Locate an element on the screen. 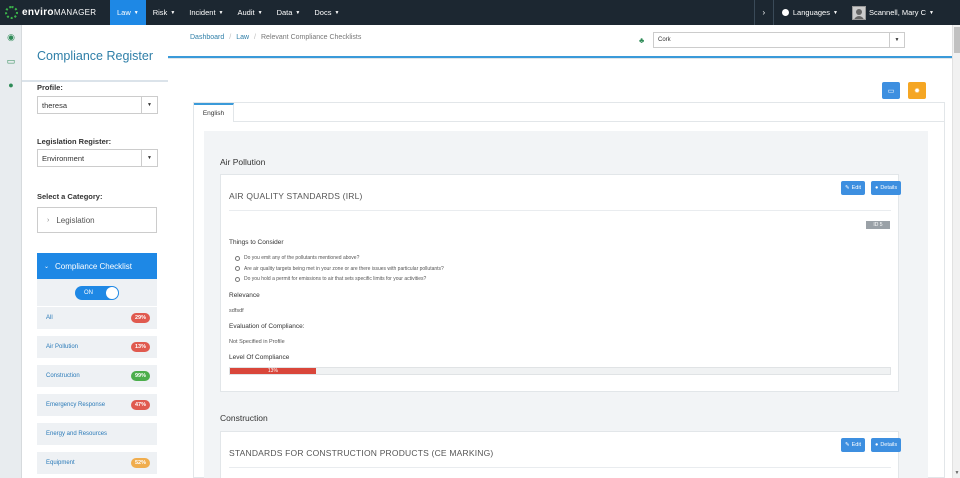 The image size is (960, 478). menu-incident: Incident ▼ is located at coordinates (206, 12).